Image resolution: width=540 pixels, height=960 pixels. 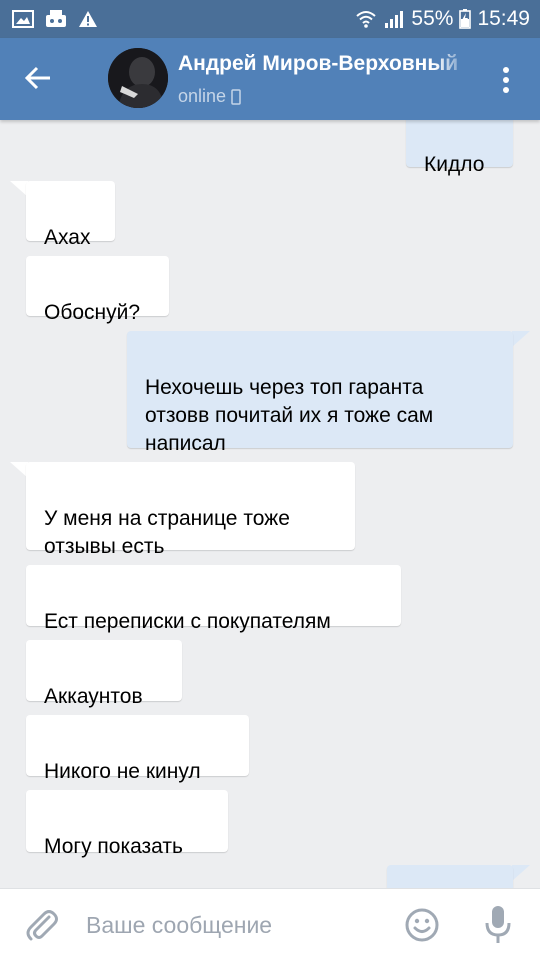 What do you see at coordinates (97, 290) in the screenshot?
I see `message-in: Обоснуй?` at bounding box center [97, 290].